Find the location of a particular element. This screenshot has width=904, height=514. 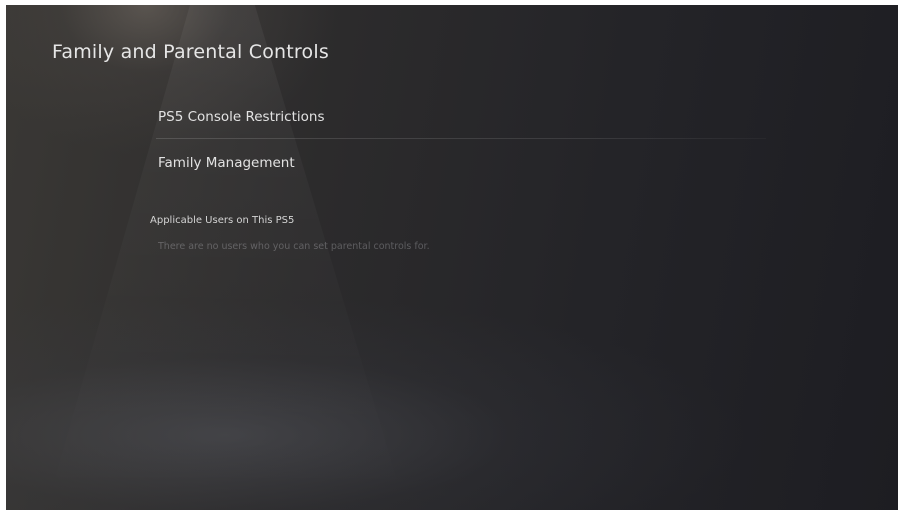

menu-item-family-management: Family Management is located at coordinates (461, 163).